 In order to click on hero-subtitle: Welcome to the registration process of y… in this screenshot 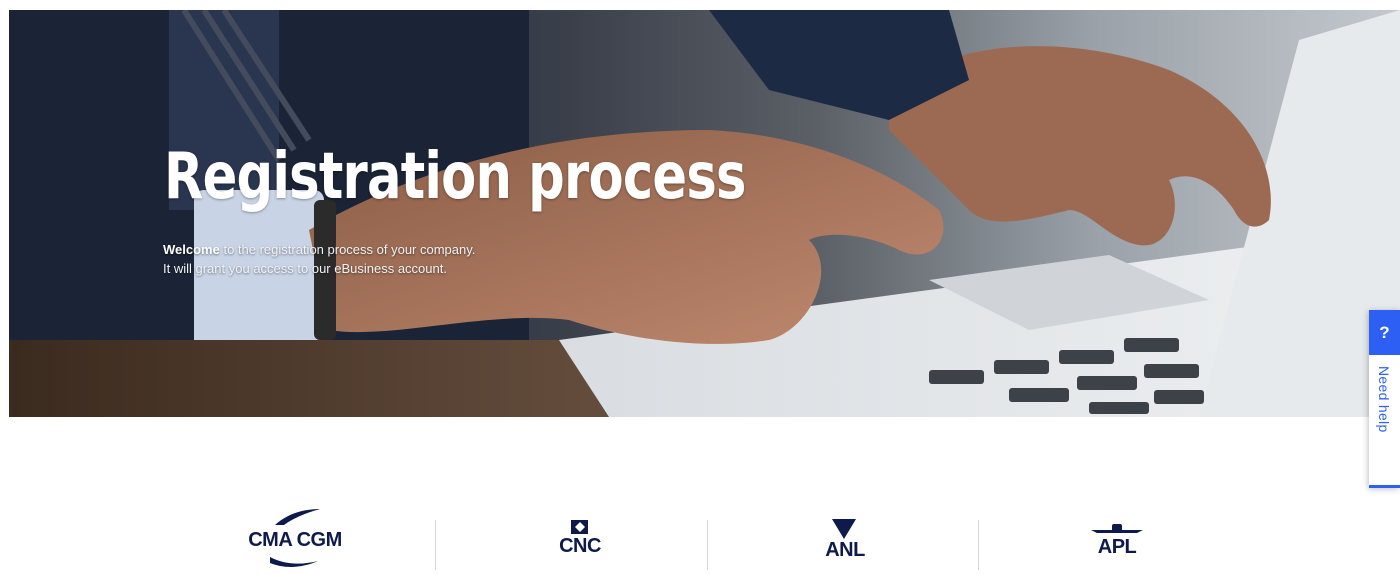, I will do `click(319, 259)`.